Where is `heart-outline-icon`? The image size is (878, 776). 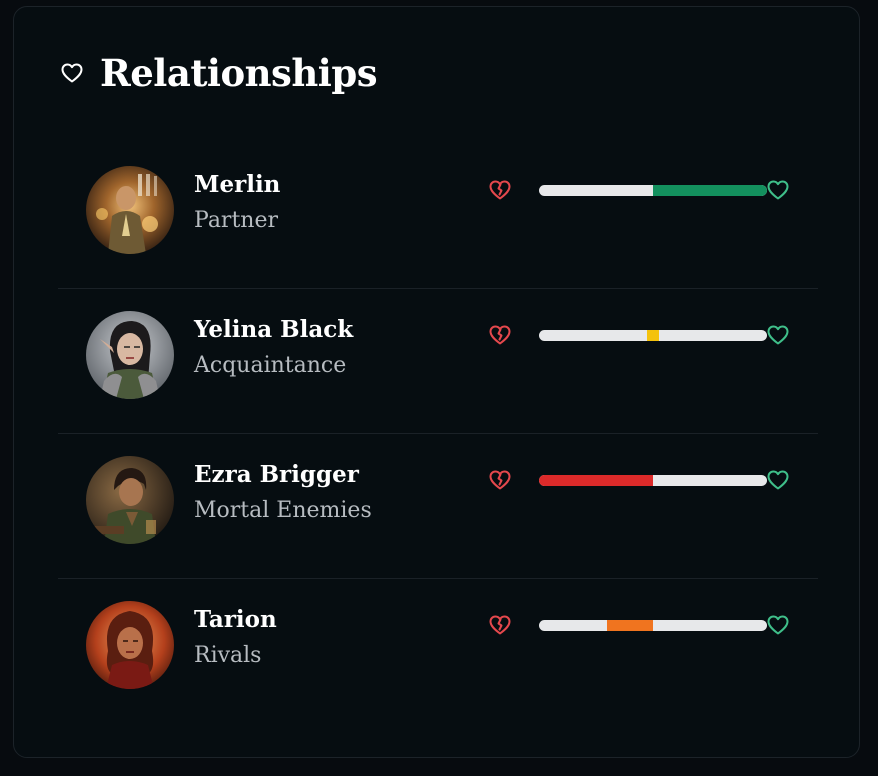
heart-outline-icon is located at coordinates (72, 73).